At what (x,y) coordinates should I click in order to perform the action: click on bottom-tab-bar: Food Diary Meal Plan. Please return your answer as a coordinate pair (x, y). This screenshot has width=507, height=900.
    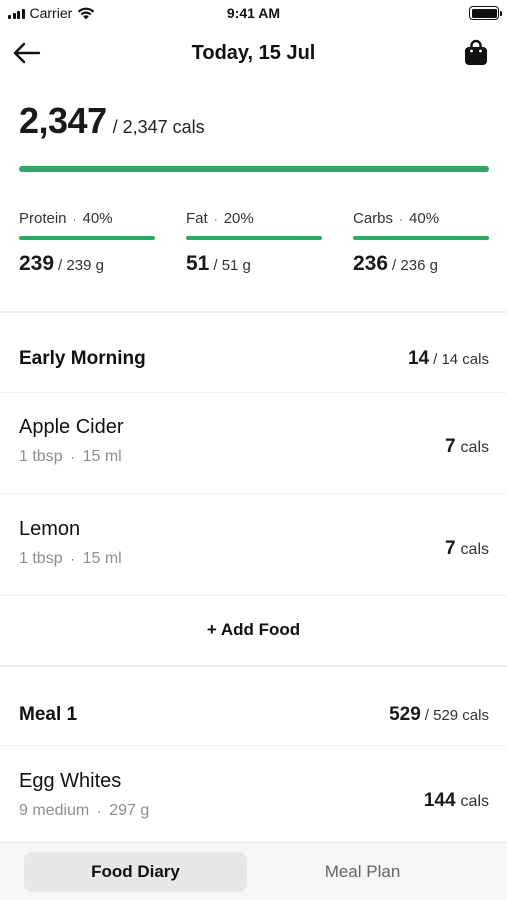
    Looking at the image, I should click on (253, 871).